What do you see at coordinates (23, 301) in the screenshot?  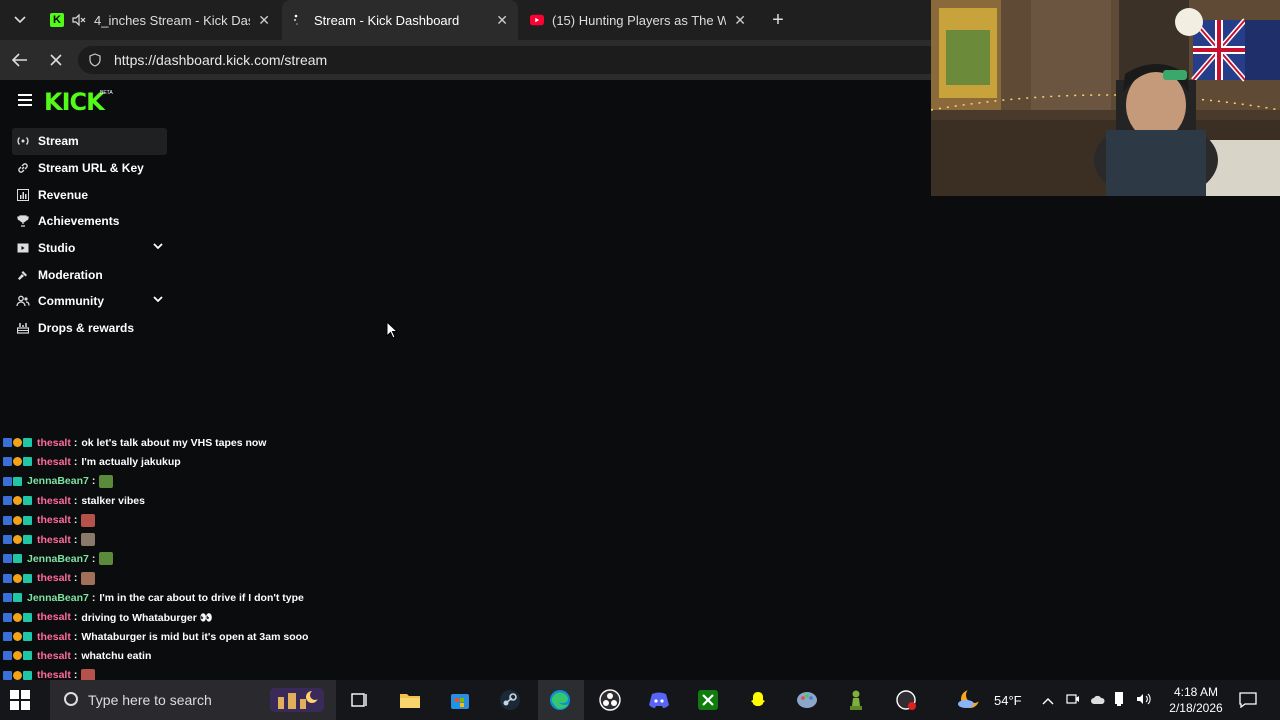 I see `people-icon` at bounding box center [23, 301].